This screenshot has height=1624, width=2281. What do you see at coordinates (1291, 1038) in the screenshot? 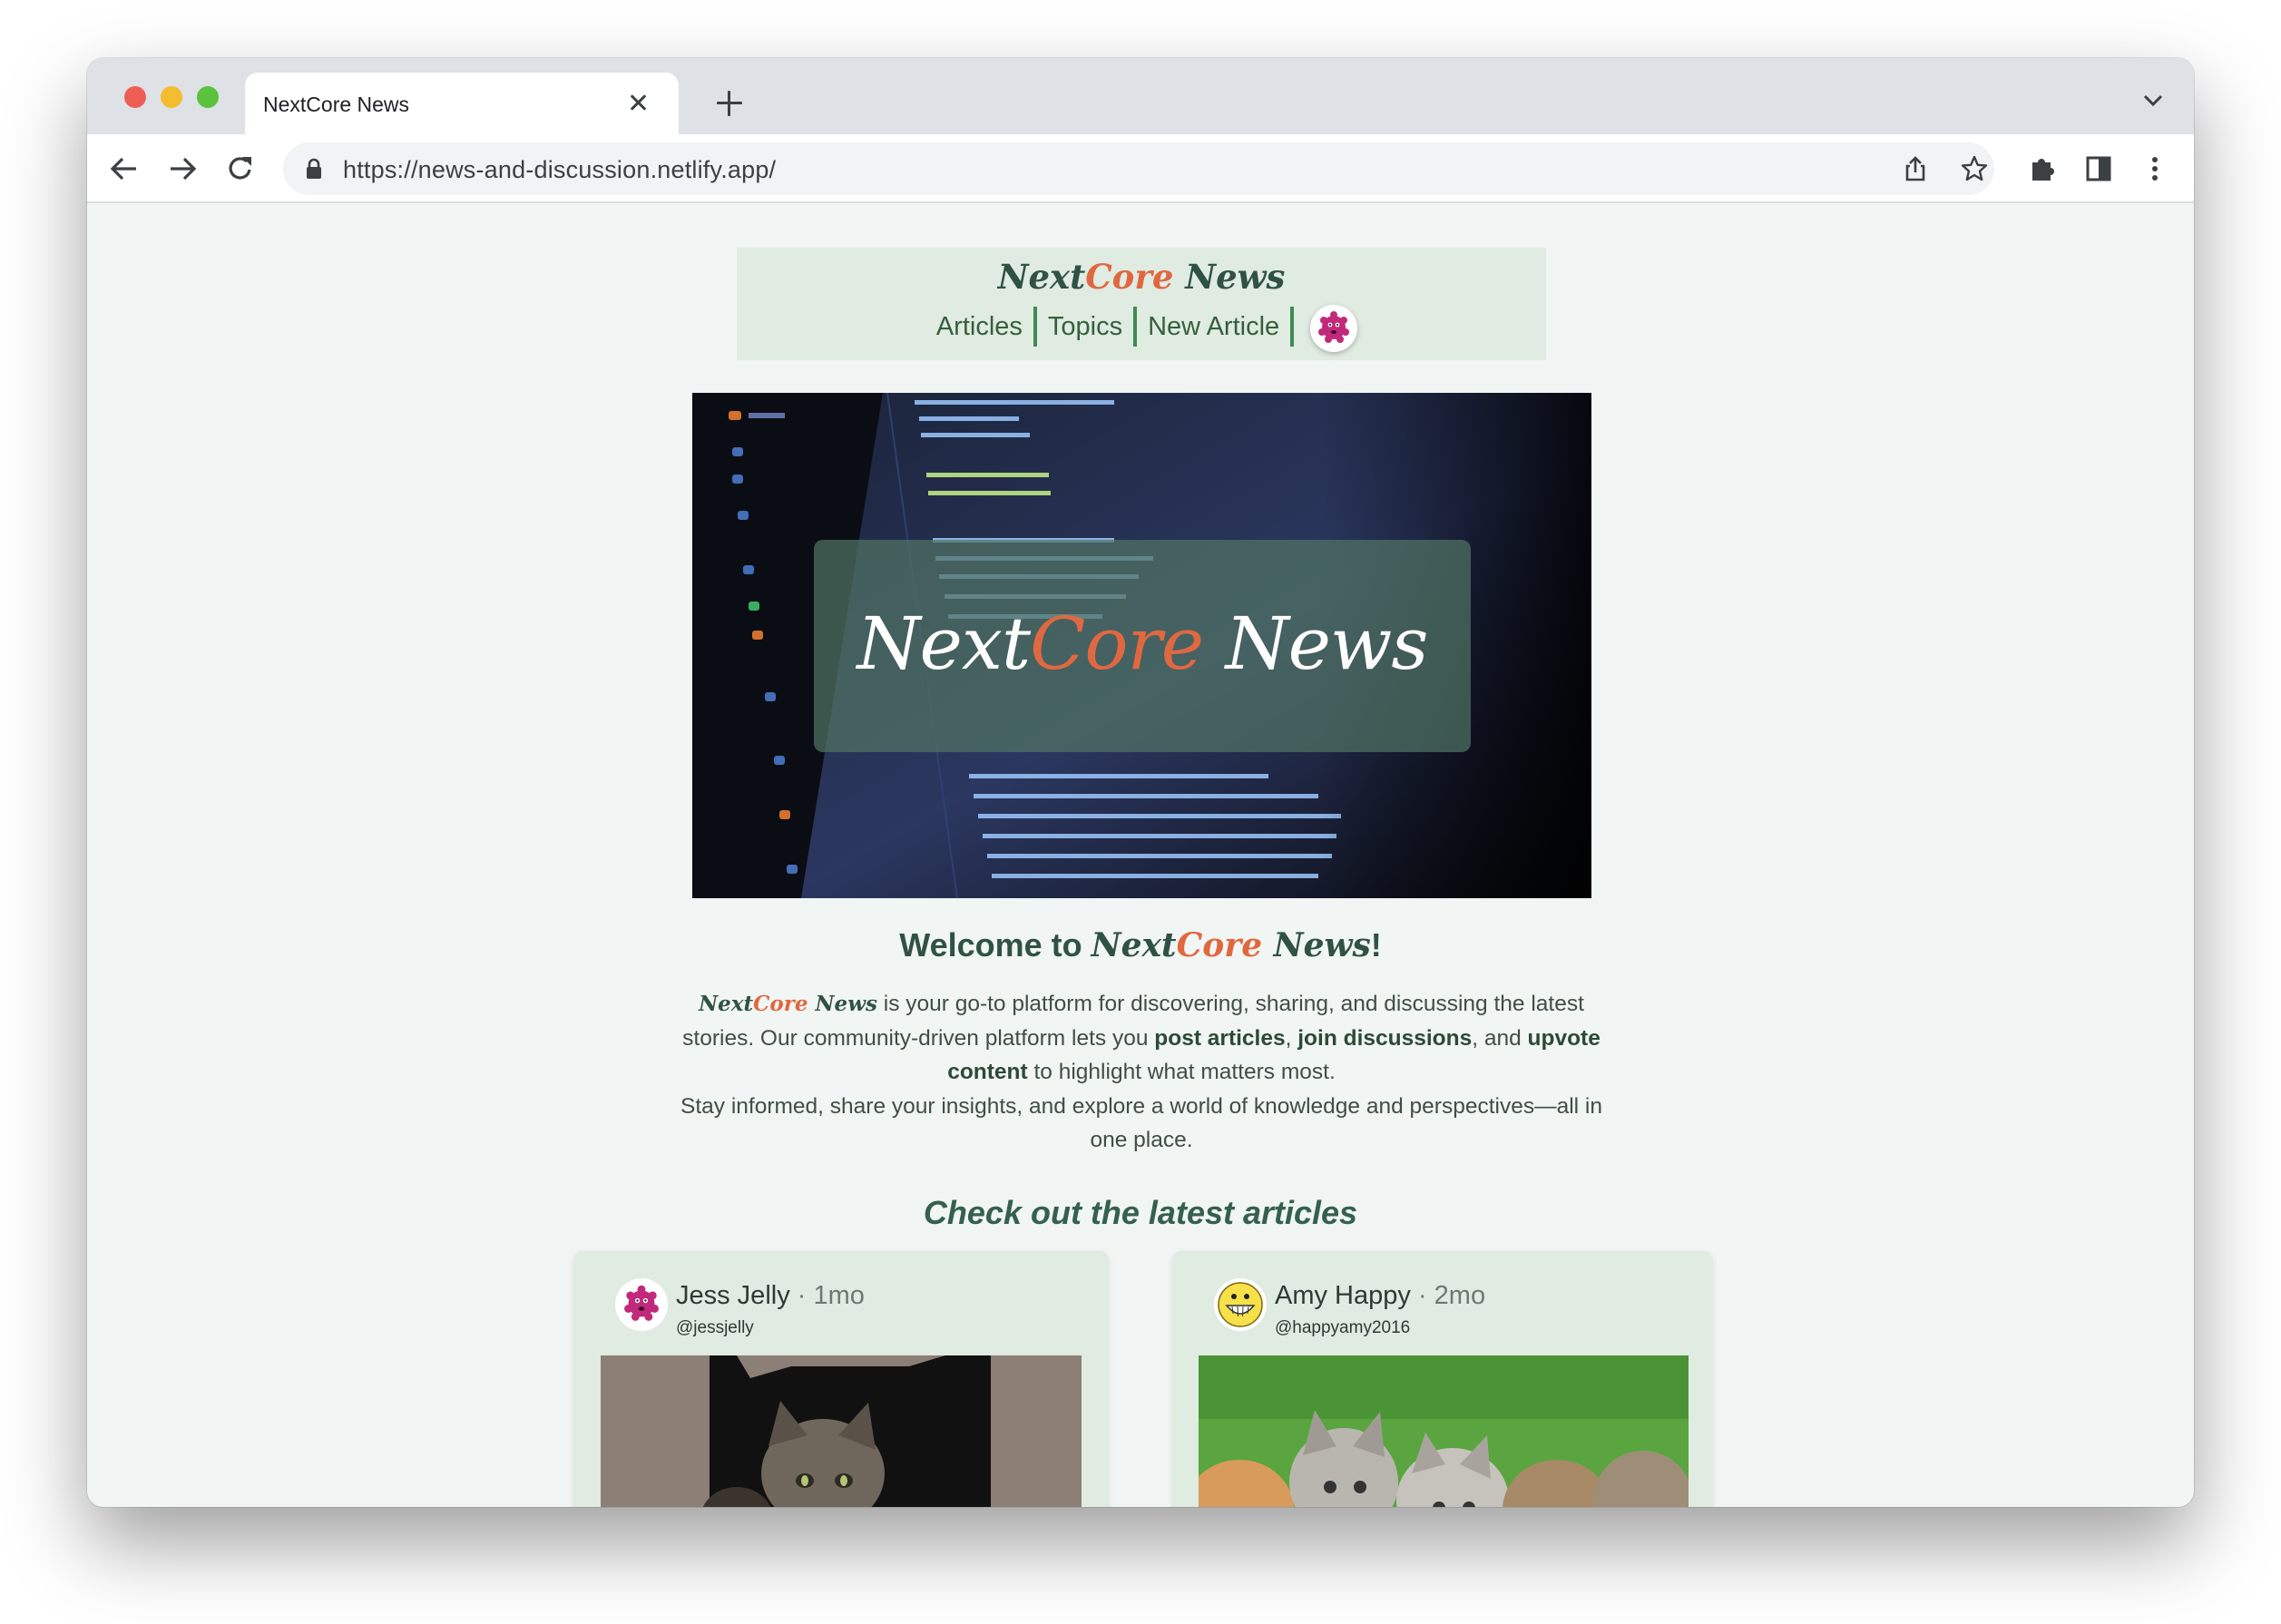
I see `intro-comma: ,` at bounding box center [1291, 1038].